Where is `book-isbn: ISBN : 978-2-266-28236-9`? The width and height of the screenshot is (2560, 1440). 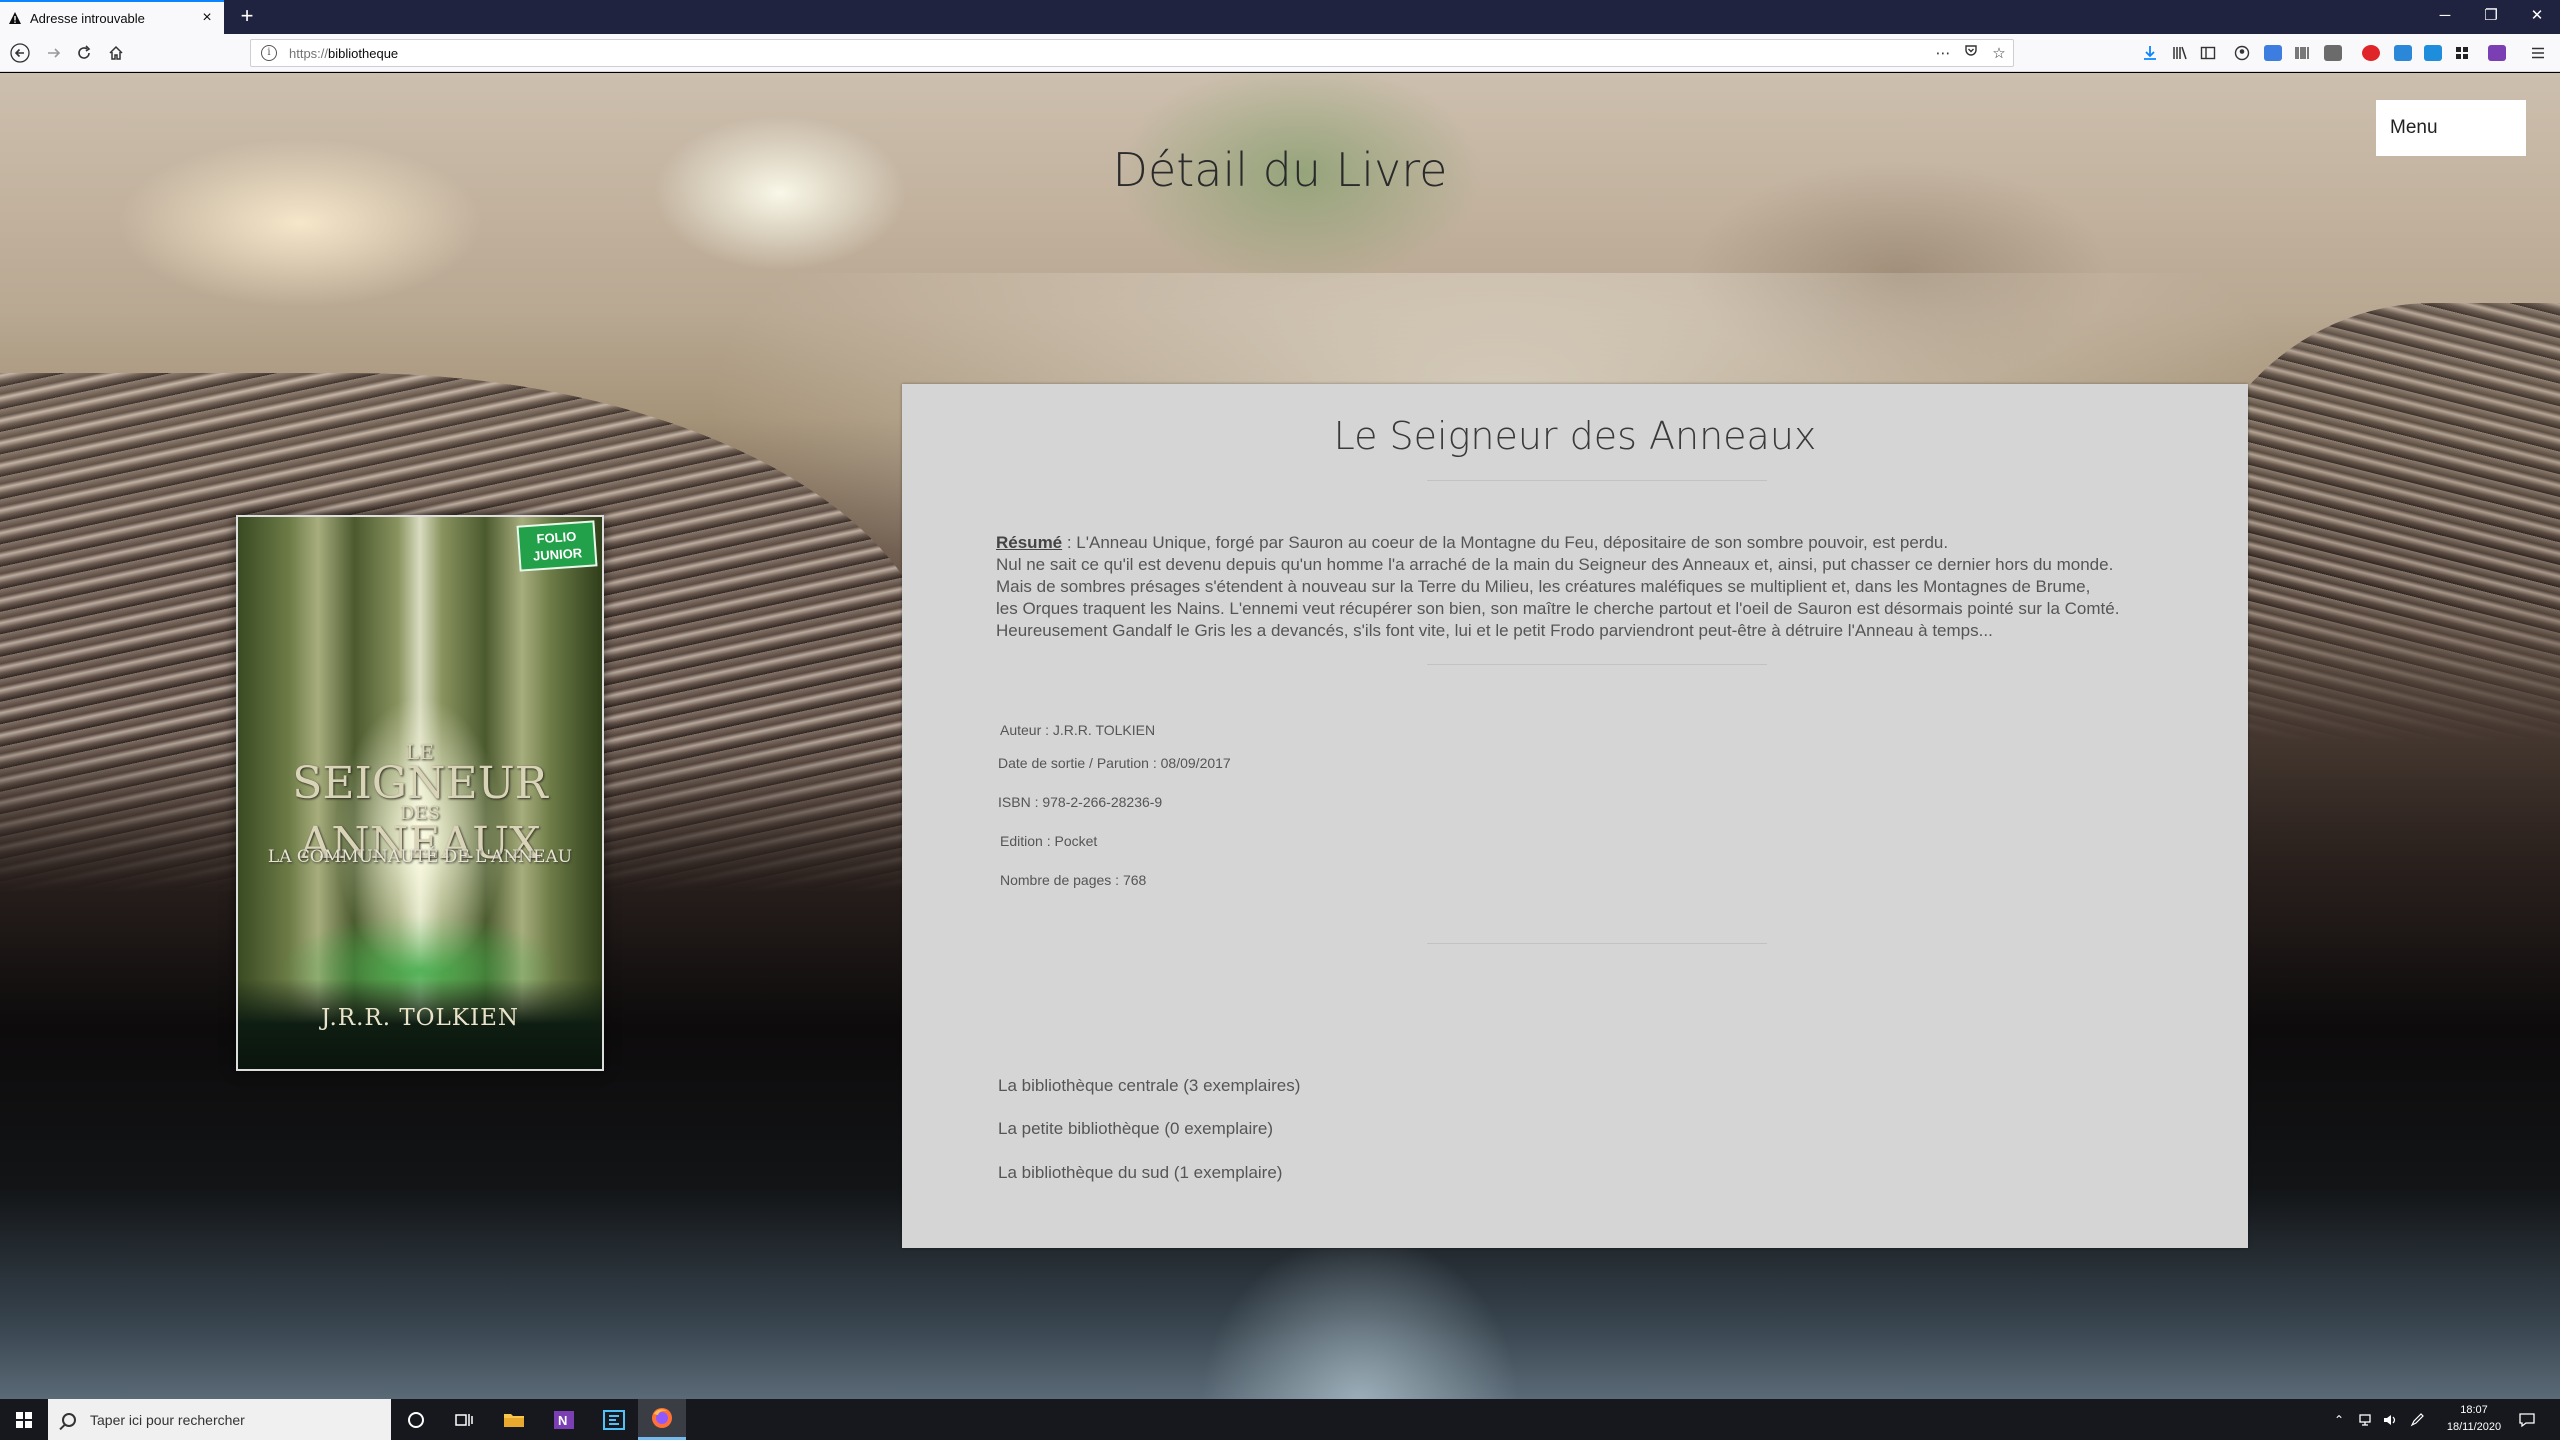 book-isbn: ISBN : 978-2-266-28236-9 is located at coordinates (1080, 802).